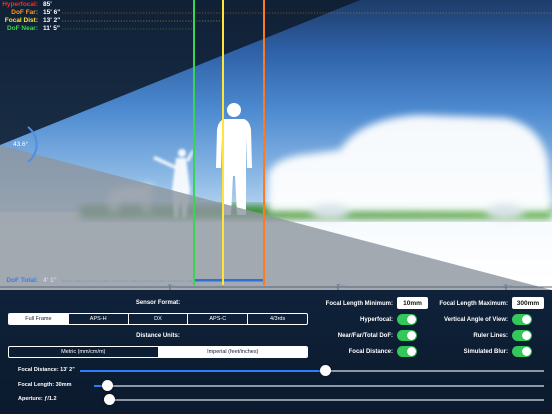 This screenshot has height=414, width=552. Describe the element at coordinates (223, 142) in the screenshot. I see `focal-distance-line` at that location.